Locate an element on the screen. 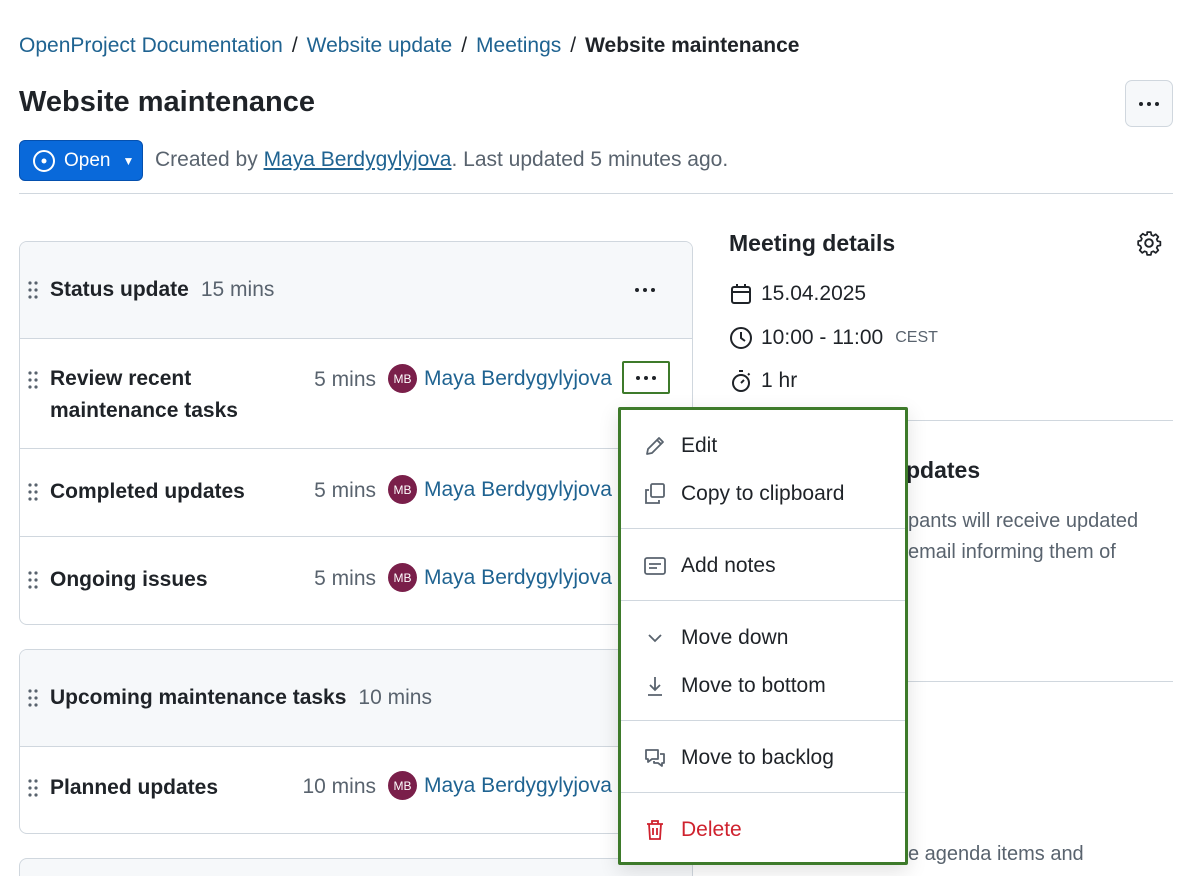 The image size is (1192, 876). caret-down-icon: ▼ is located at coordinates (128, 161).